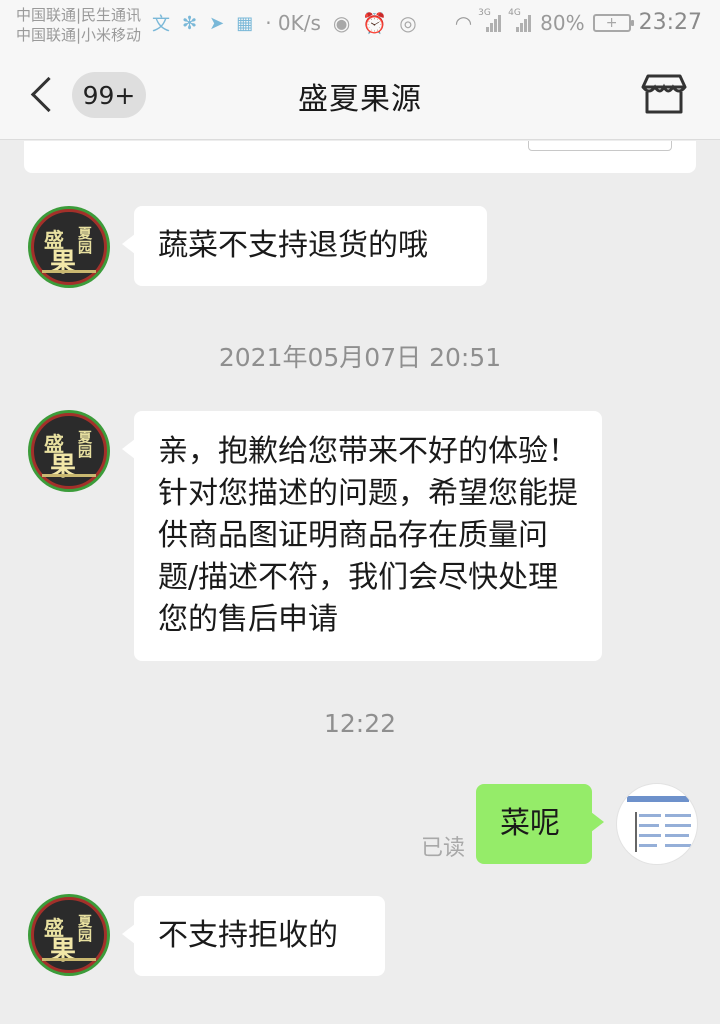  I want to click on battery-percent: 80%, so click(562, 22).